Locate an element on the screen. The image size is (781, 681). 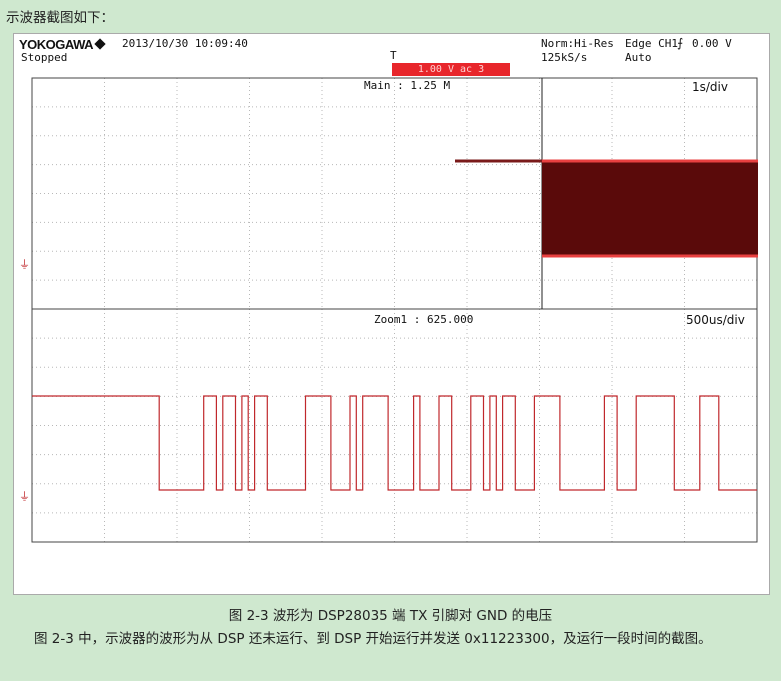
main-burst-region is located at coordinates (650, 208).